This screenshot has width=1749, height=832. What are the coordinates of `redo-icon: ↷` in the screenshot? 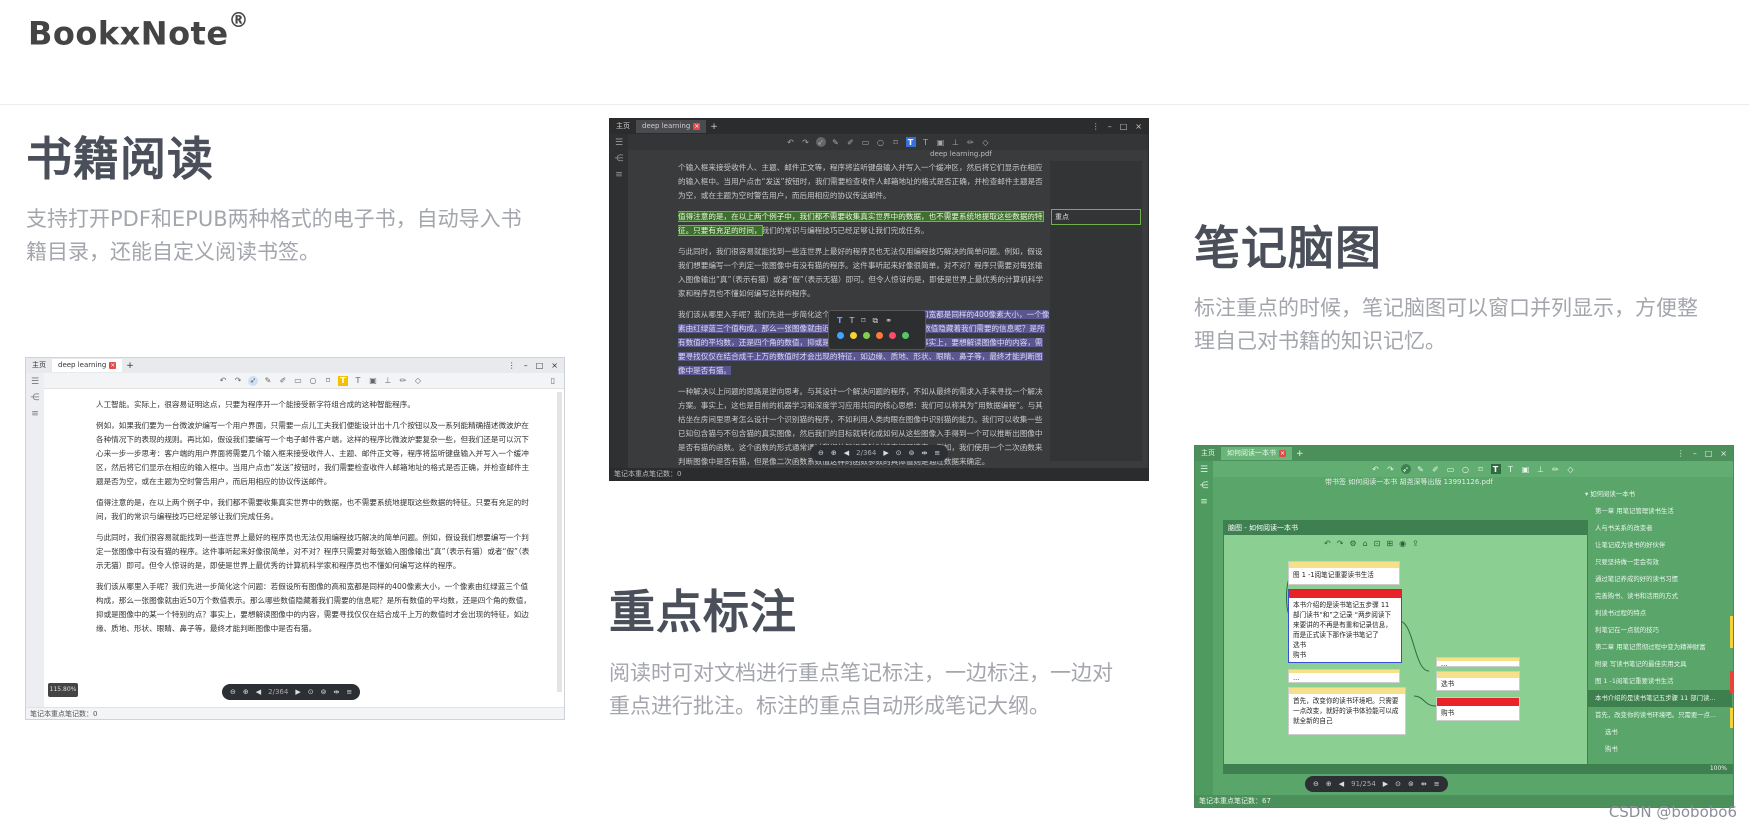 It's located at (238, 381).